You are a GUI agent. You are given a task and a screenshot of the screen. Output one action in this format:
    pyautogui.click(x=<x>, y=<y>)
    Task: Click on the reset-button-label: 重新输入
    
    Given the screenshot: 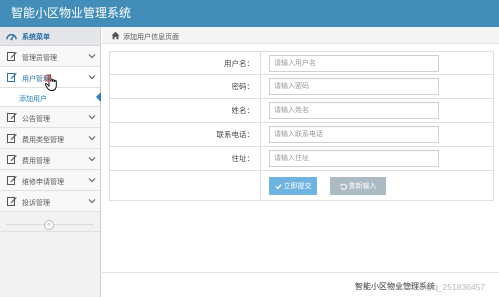 What is the action you would take?
    pyautogui.click(x=362, y=186)
    